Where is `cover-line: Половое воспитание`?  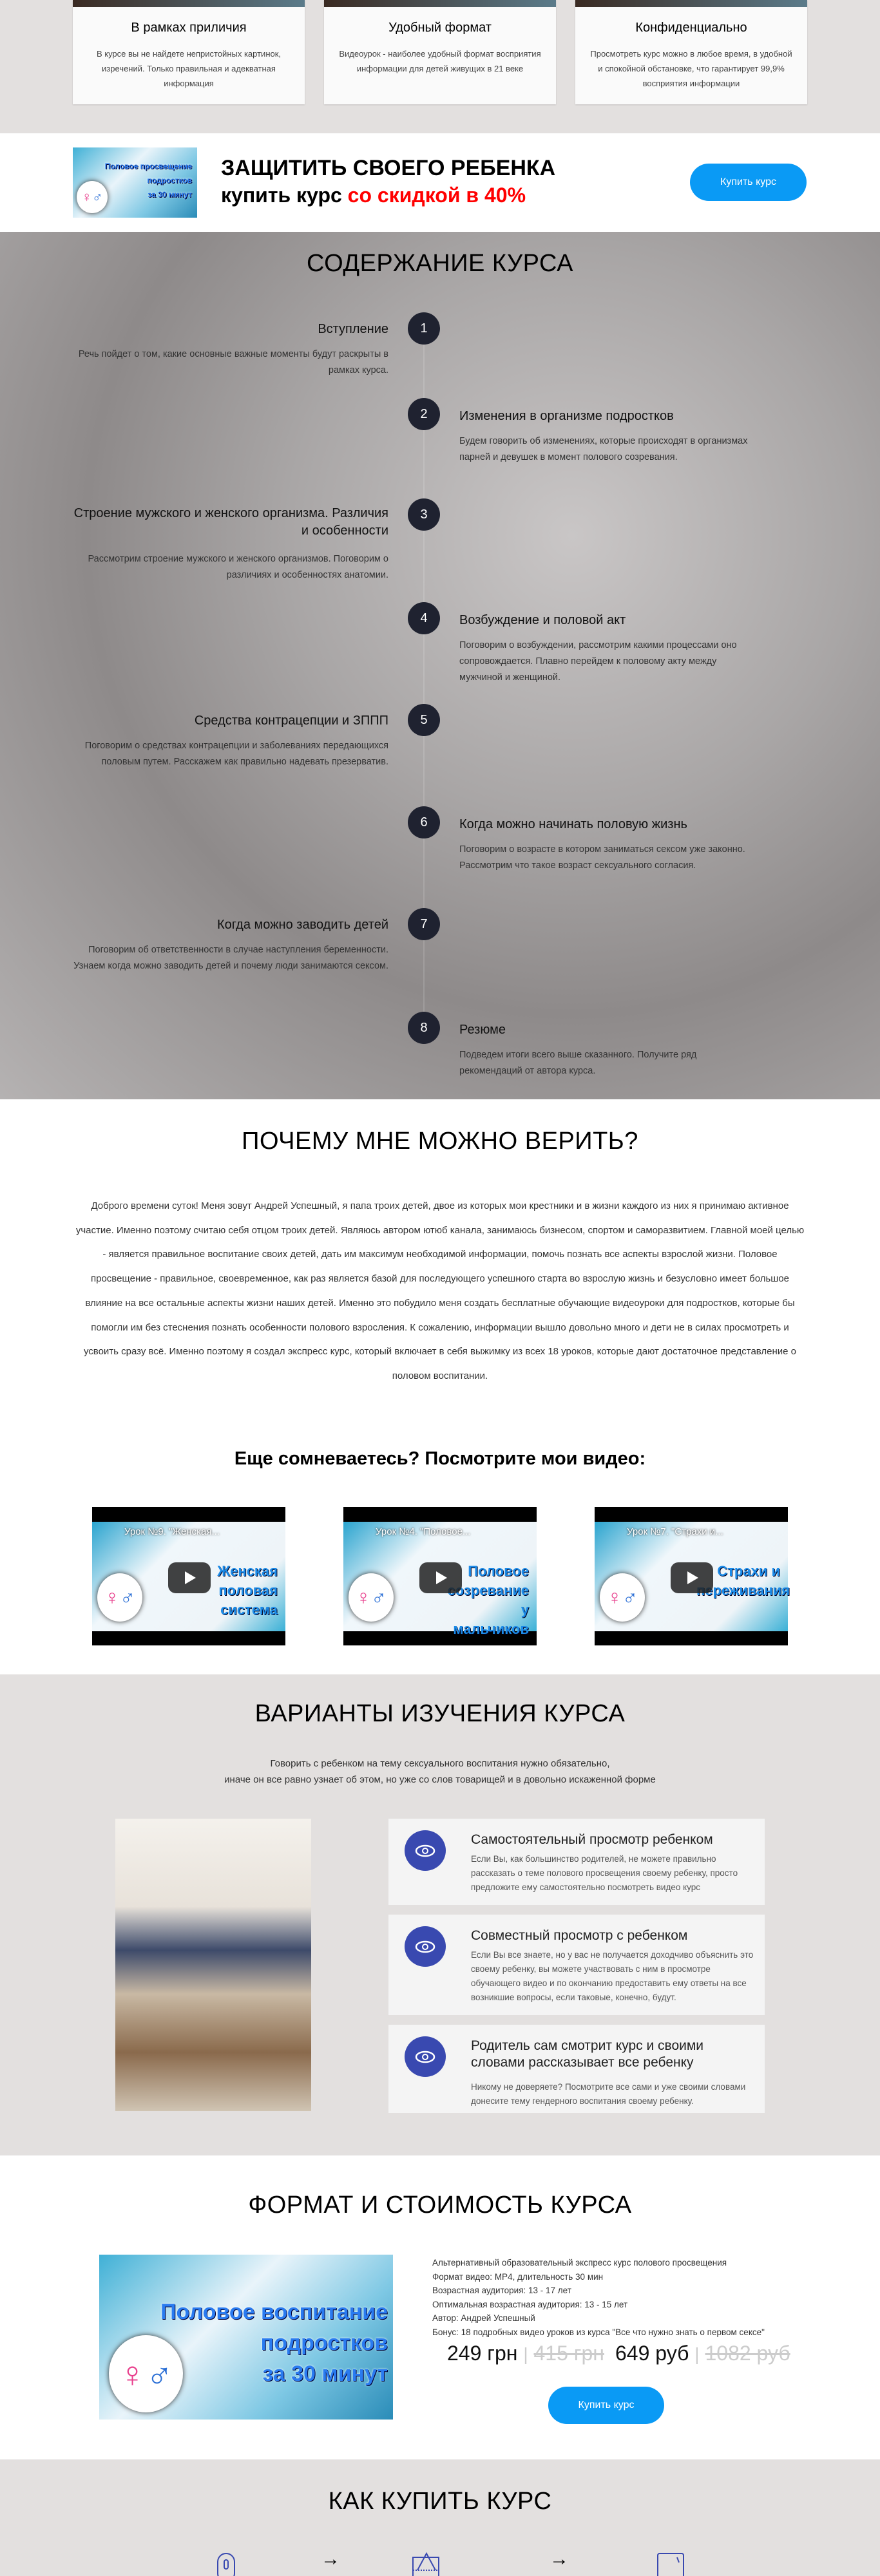
cover-line: Половое воспитание is located at coordinates (274, 2312).